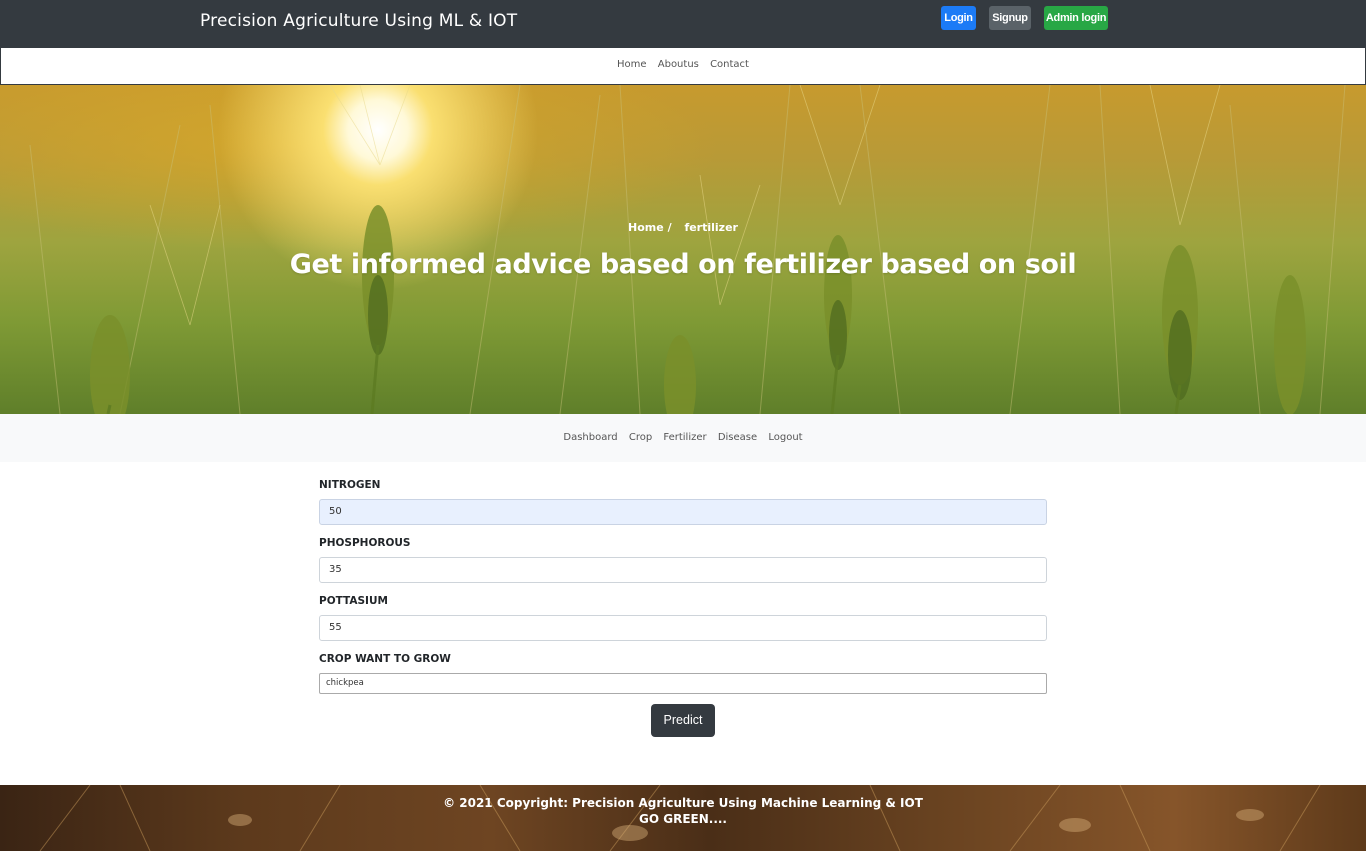  I want to click on login-button: Login, so click(958, 18).